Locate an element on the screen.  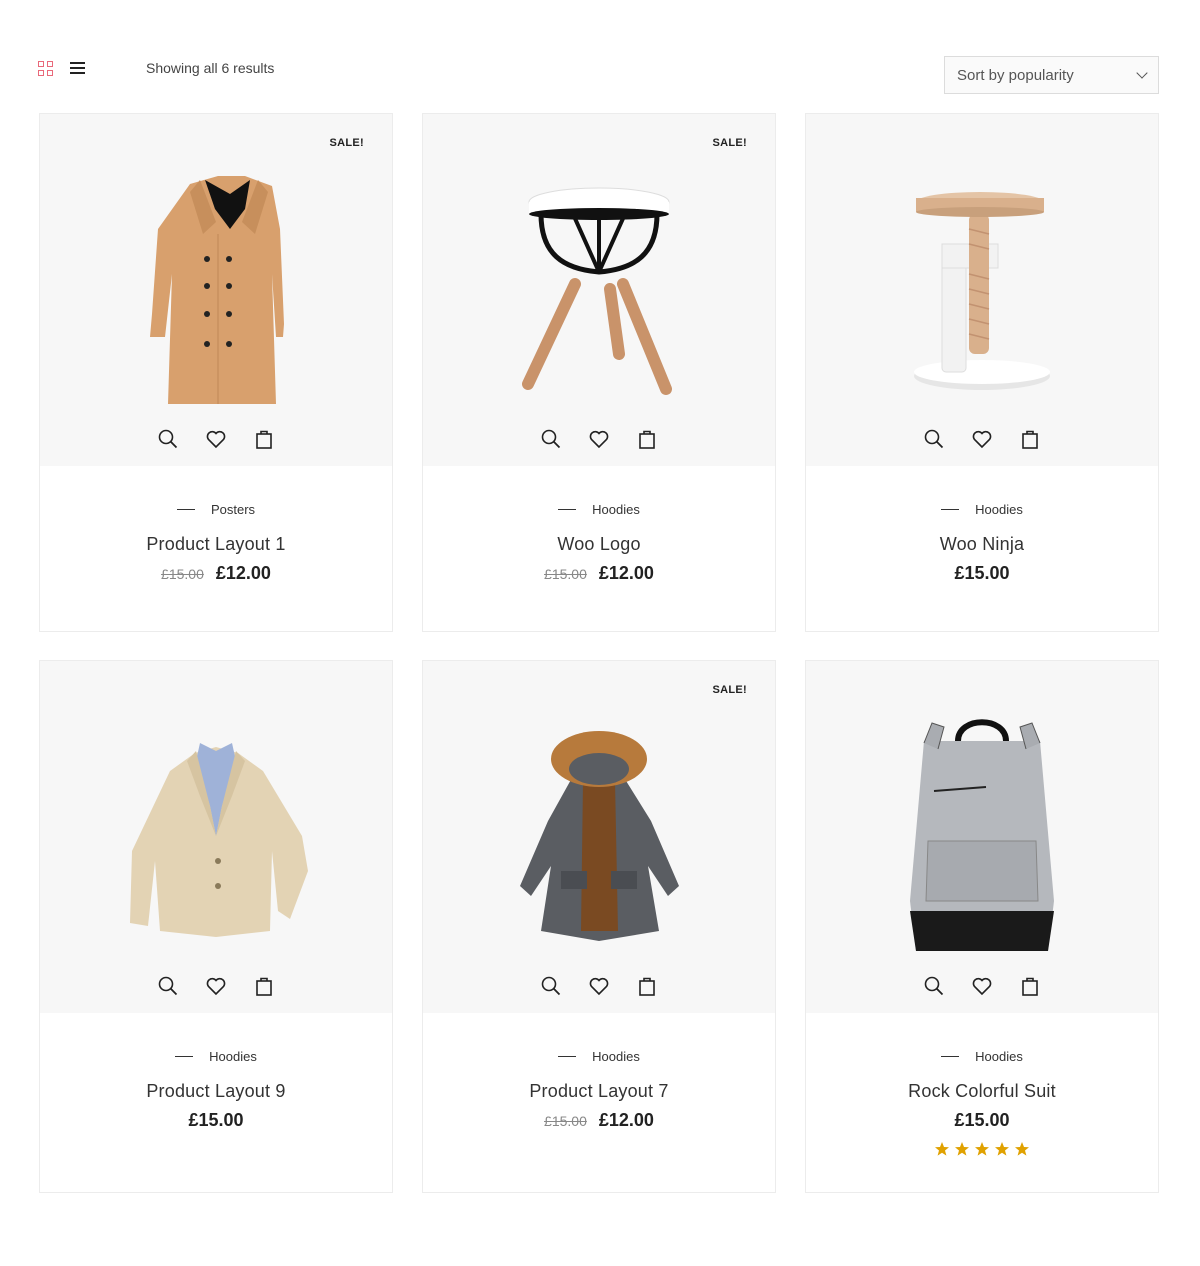
results-count: Showing all 6 results is located at coordinates (210, 68).